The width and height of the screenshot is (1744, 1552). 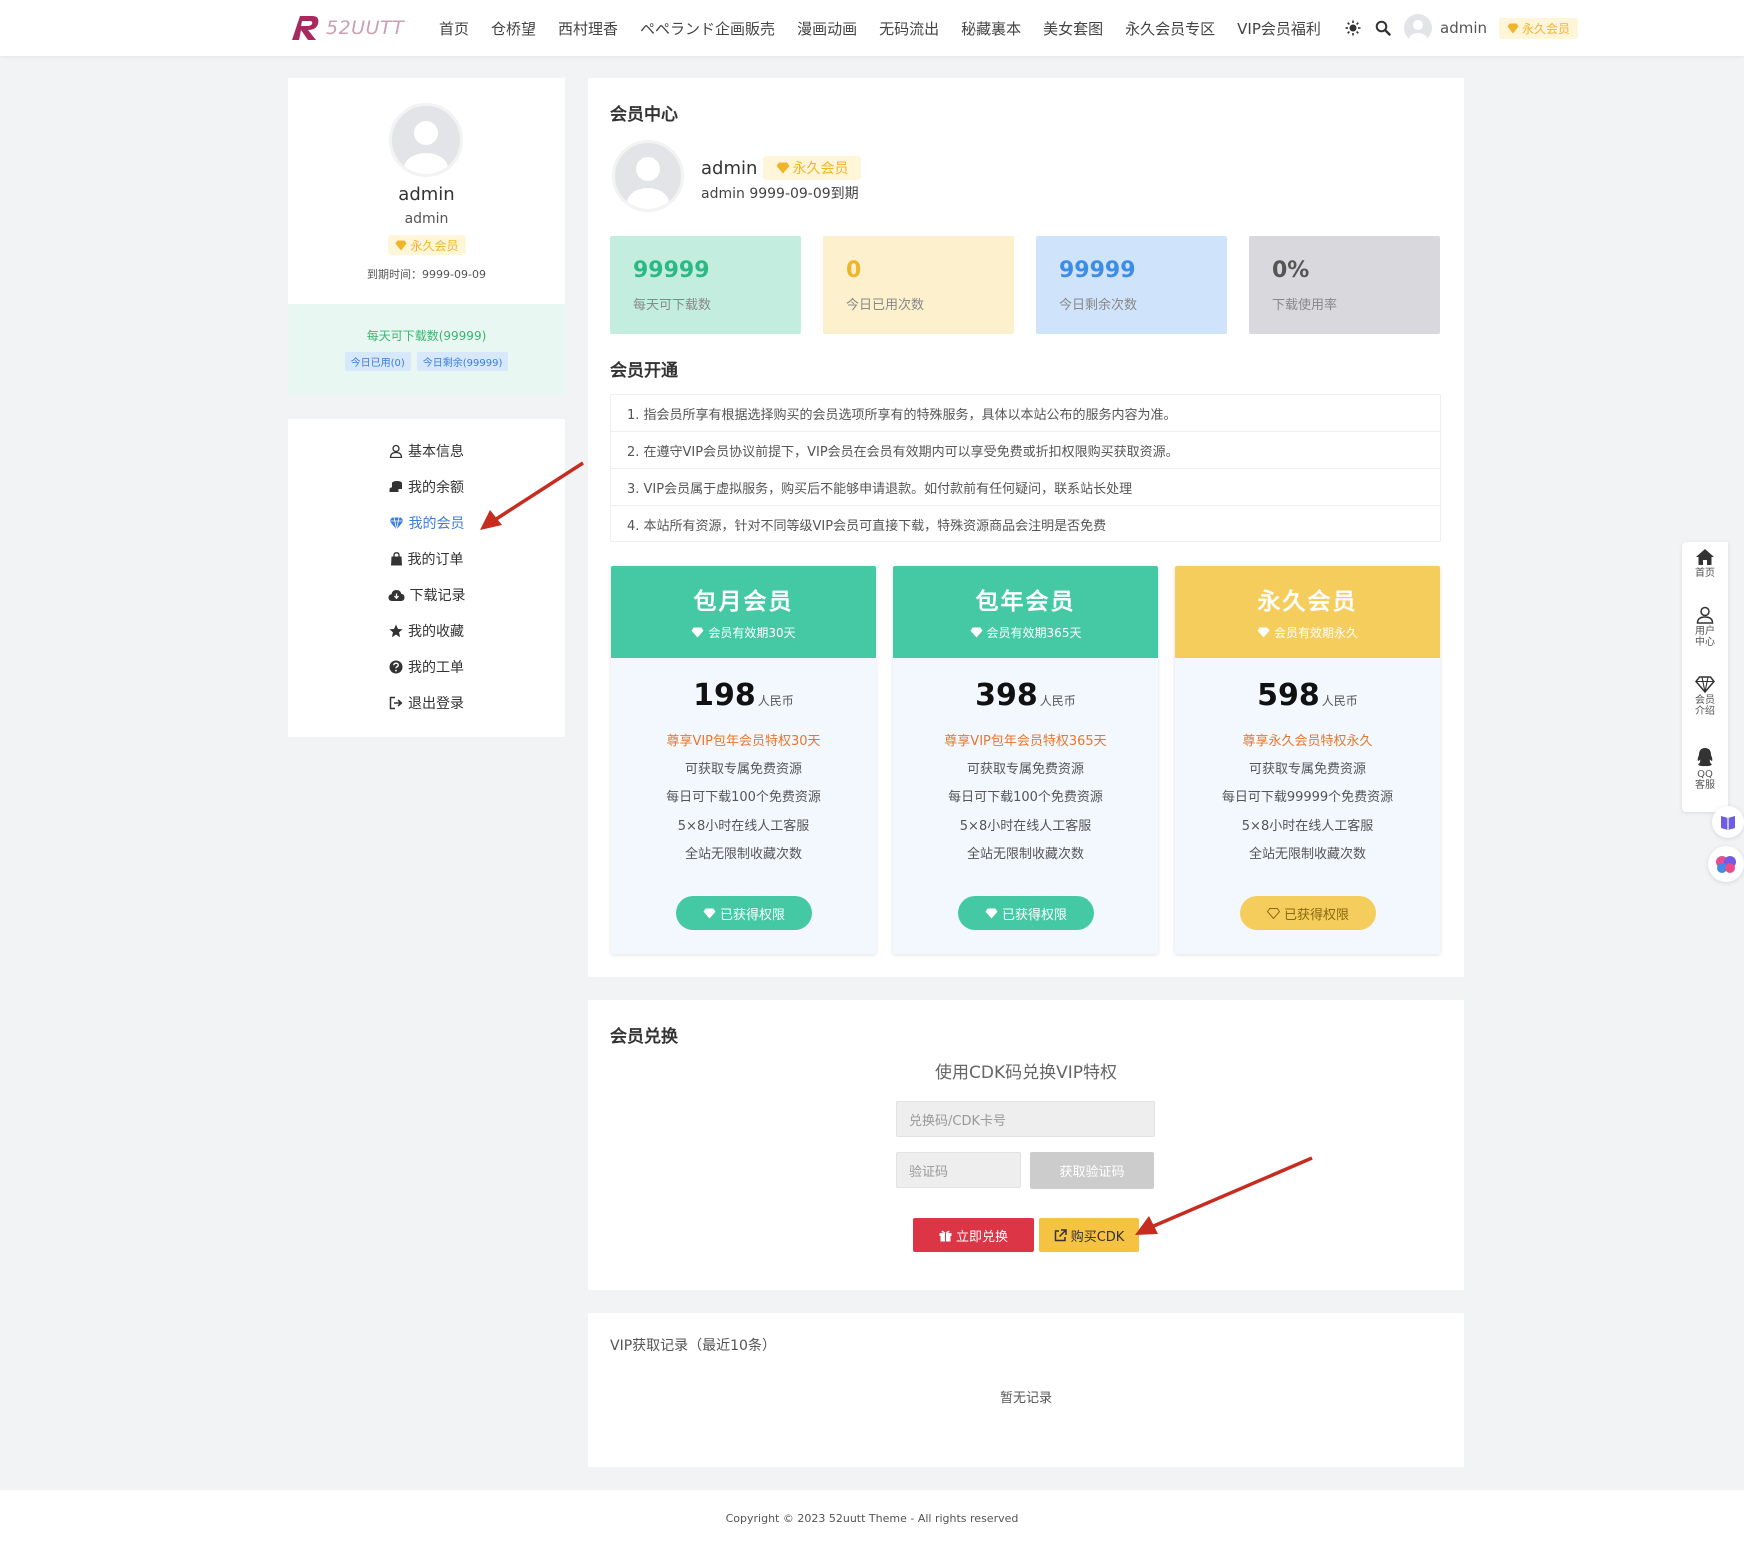 What do you see at coordinates (436, 524) in the screenshot?
I see `menu-label: 我的会员` at bounding box center [436, 524].